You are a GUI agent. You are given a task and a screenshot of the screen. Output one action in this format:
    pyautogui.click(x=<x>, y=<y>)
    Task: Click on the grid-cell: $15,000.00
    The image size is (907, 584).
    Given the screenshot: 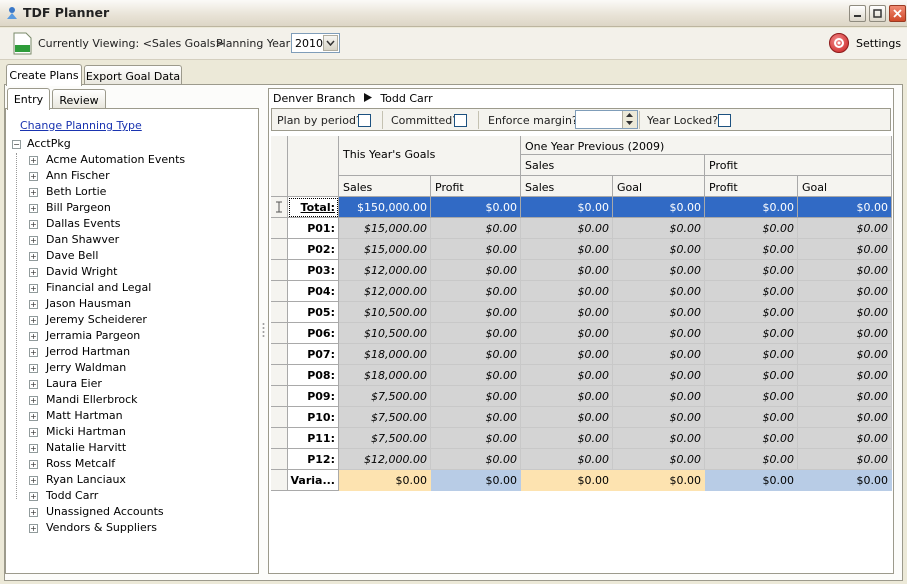 What is the action you would take?
    pyautogui.click(x=385, y=249)
    